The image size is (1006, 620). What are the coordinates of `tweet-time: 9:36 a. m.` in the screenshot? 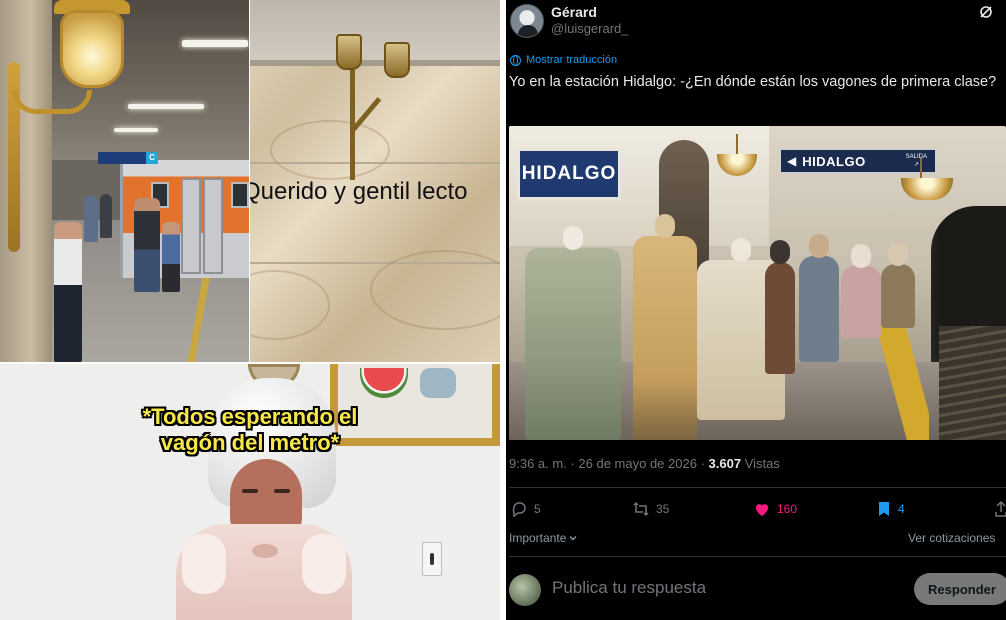 It's located at (538, 463).